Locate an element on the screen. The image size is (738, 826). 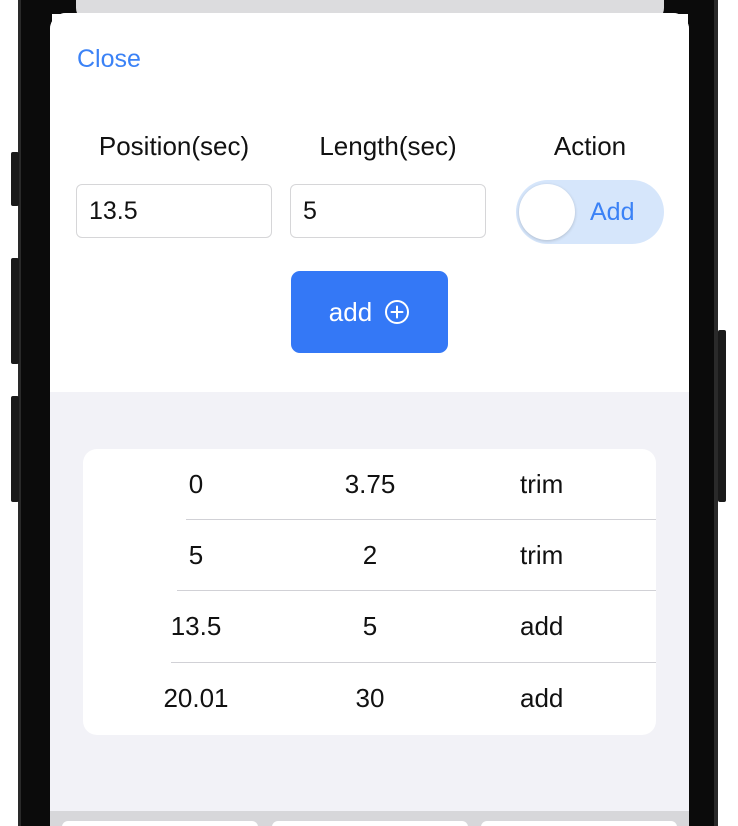
position-label: Position(sec) is located at coordinates (174, 146).